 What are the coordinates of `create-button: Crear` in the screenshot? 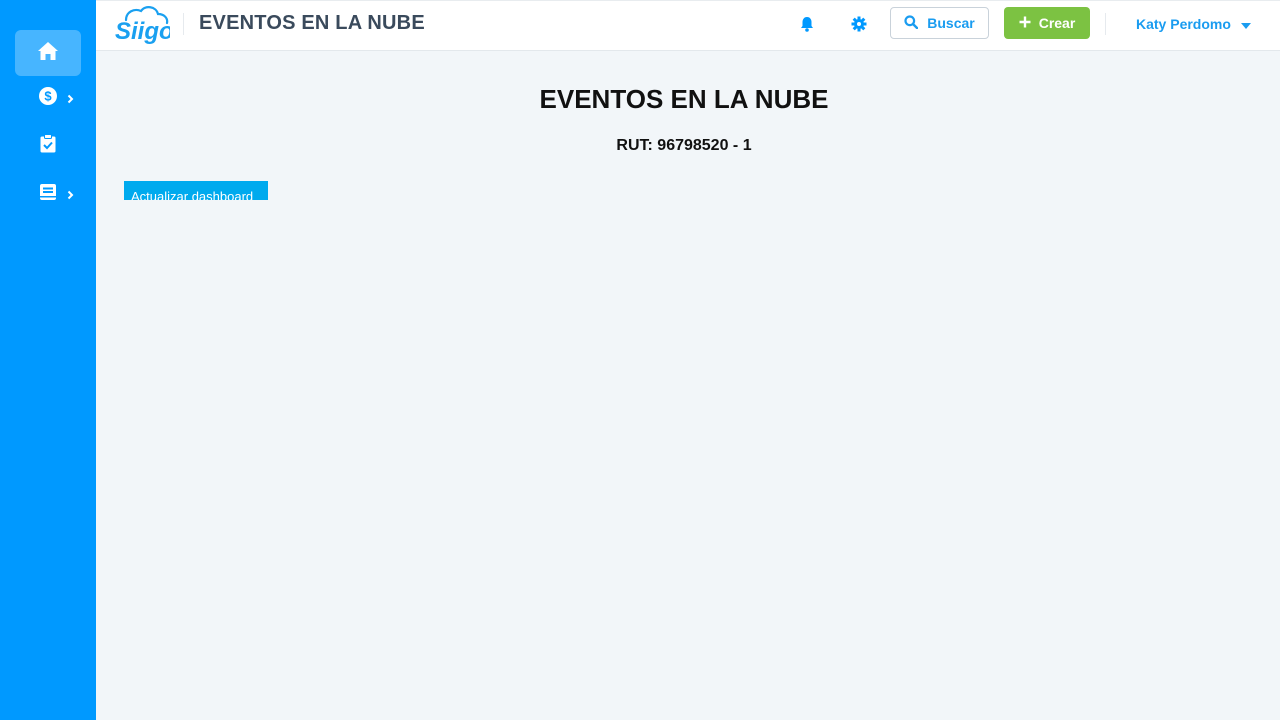 It's located at (1047, 23).